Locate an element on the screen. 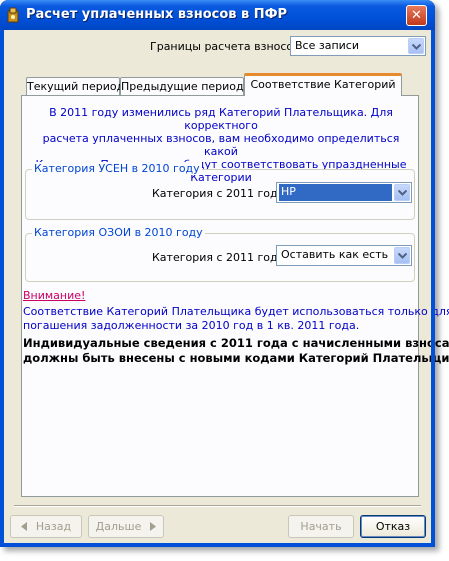  usen-category-value: НР is located at coordinates (335, 192).